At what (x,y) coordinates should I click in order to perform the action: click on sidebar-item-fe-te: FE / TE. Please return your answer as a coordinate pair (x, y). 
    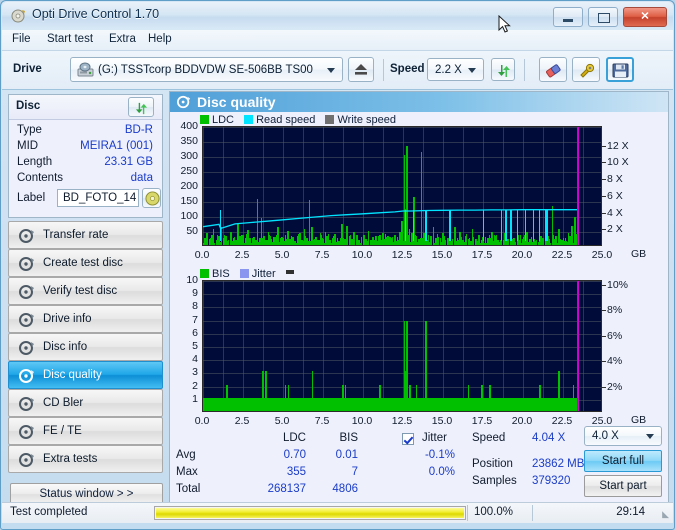
    Looking at the image, I should click on (85, 431).